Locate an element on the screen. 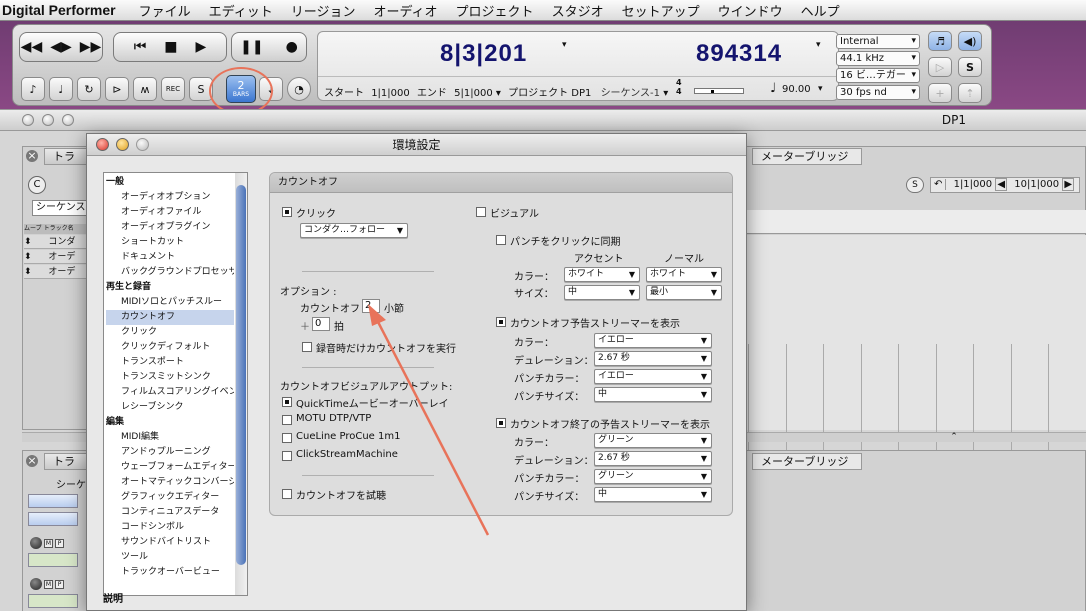  annotation-arrow-head is located at coordinates (377, 315).